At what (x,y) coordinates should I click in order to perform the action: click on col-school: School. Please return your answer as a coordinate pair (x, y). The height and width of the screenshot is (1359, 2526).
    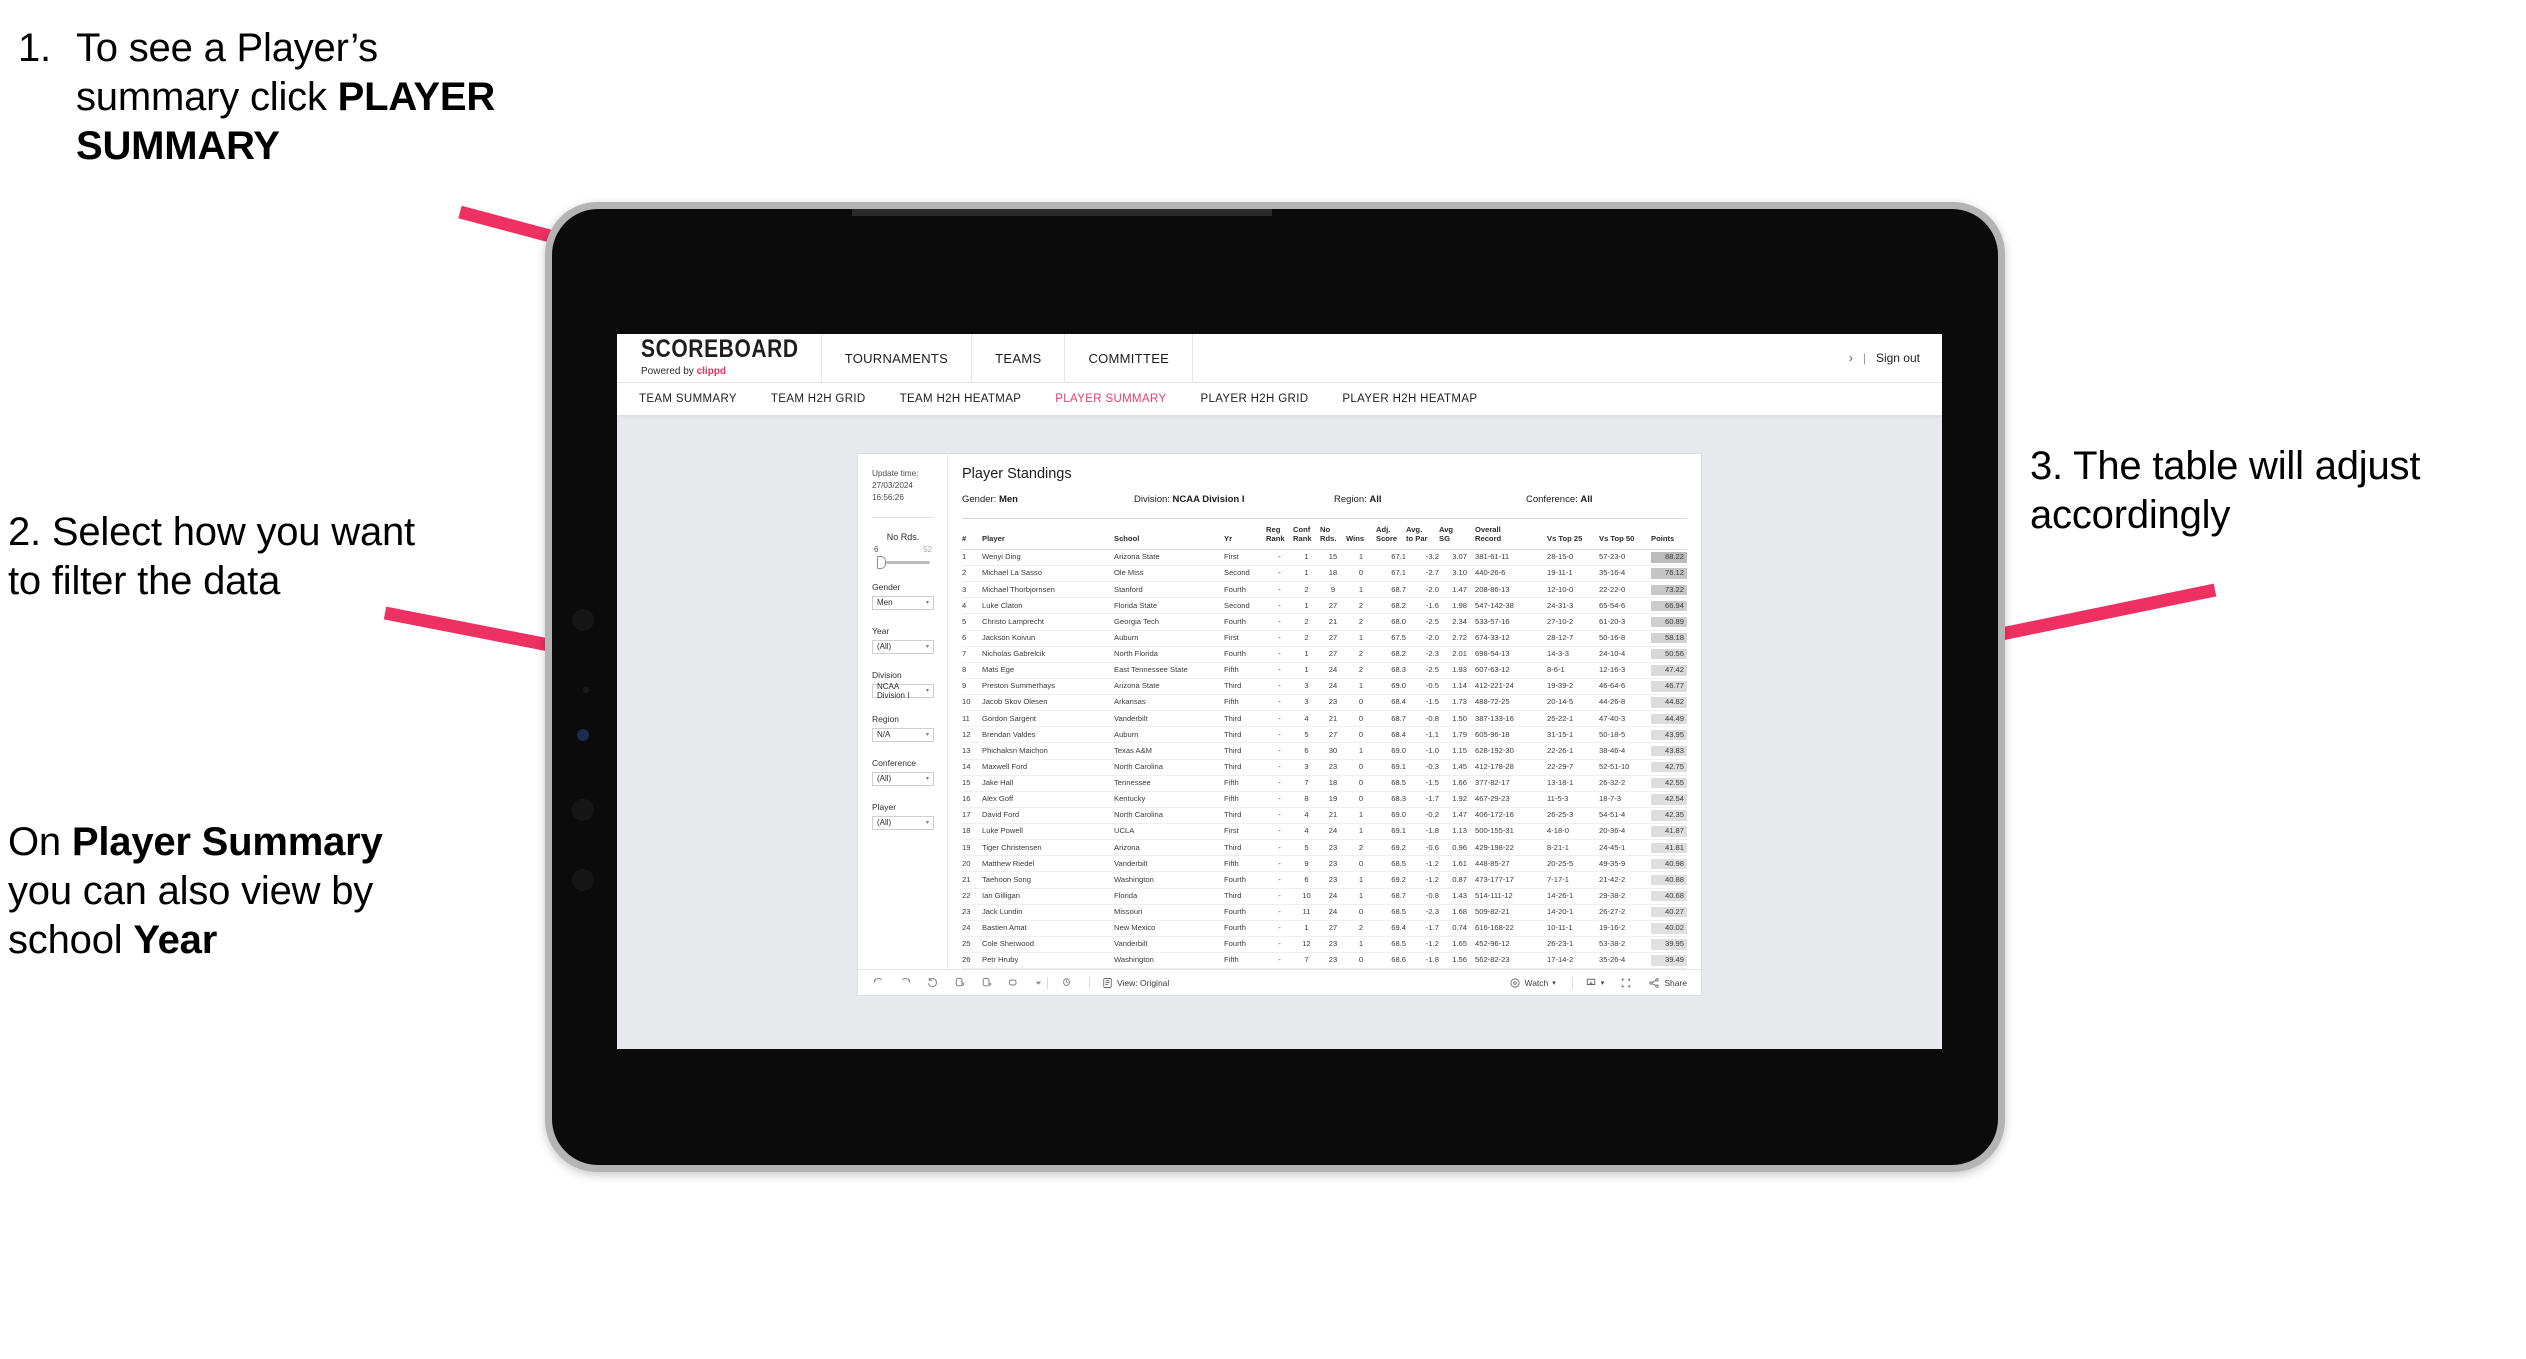
    Looking at the image, I should click on (1169, 534).